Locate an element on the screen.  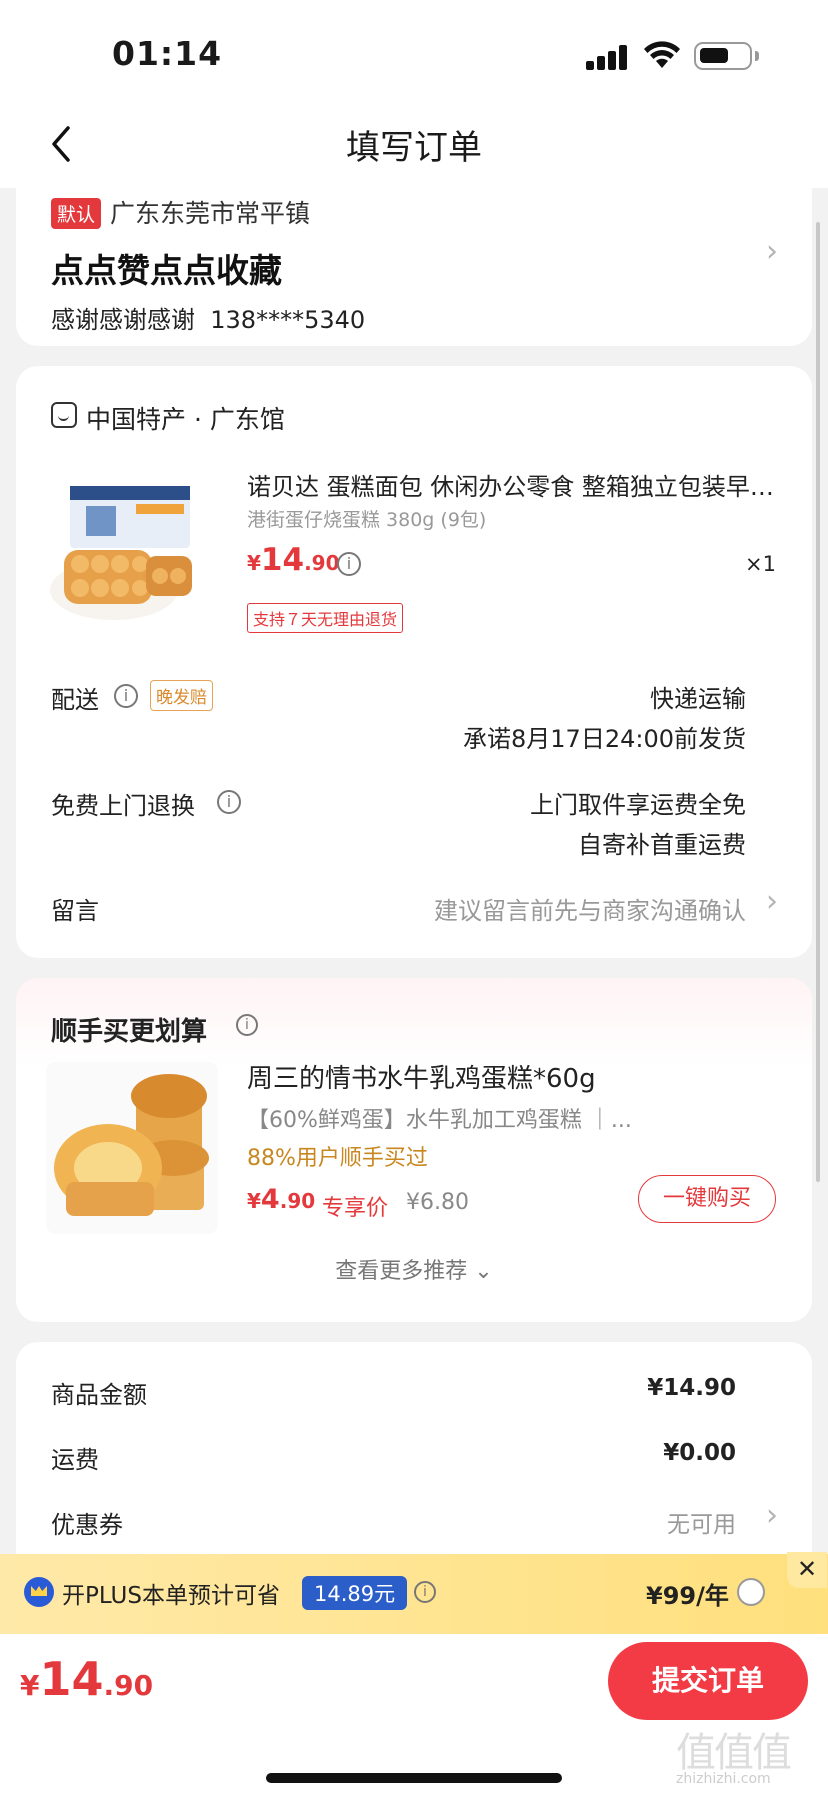
plus-price: ¥99/年 is located at coordinates (687, 1596).